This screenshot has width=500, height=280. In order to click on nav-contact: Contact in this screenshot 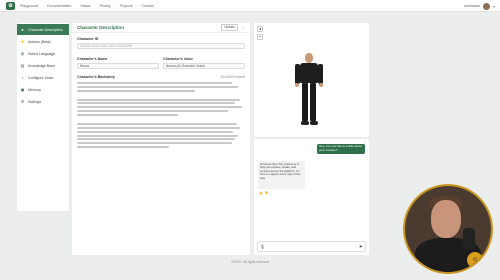, I will do `click(148, 6)`.